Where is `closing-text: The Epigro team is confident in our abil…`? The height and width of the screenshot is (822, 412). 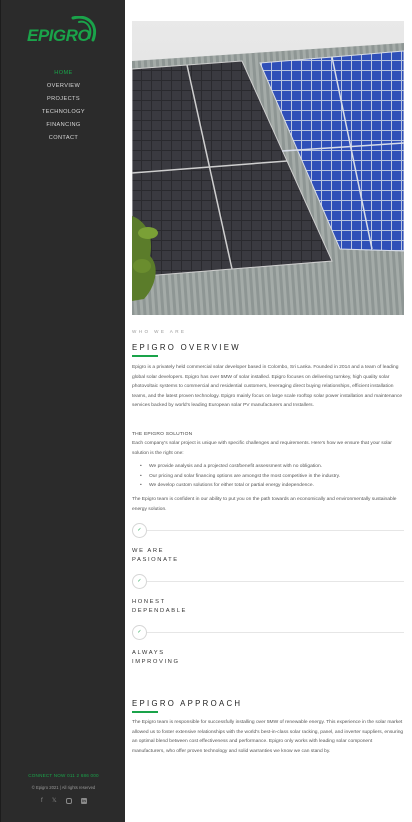 closing-text: The Epigro team is confident in our abil… is located at coordinates (264, 504).